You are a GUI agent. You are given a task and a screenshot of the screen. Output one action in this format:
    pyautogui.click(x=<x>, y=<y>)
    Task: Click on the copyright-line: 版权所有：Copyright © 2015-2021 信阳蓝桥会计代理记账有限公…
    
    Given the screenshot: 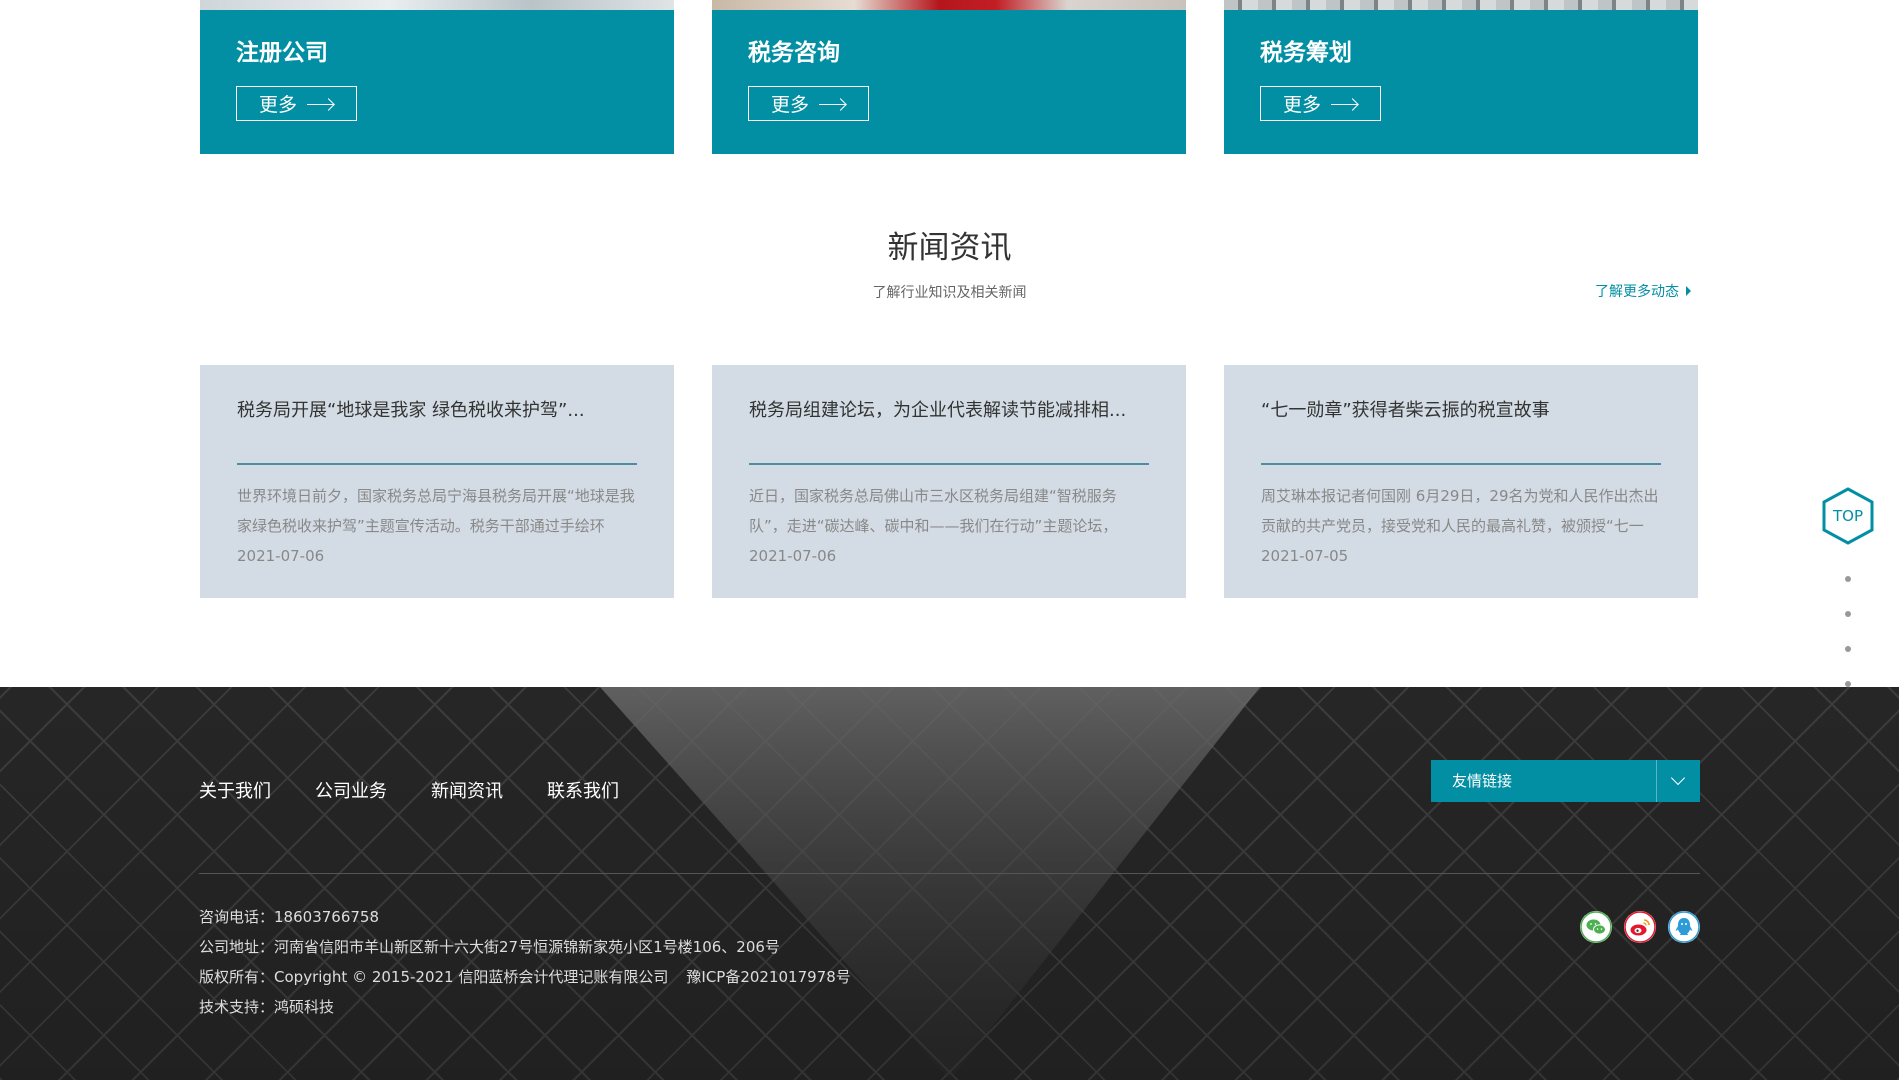 What is the action you would take?
    pyautogui.click(x=525, y=977)
    